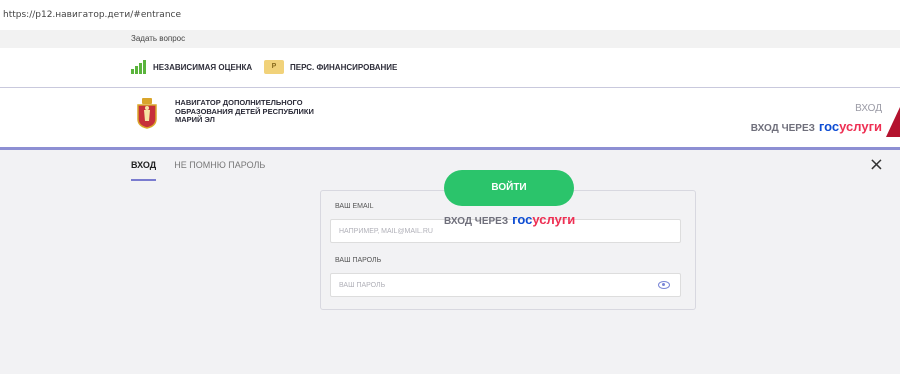  What do you see at coordinates (450, 39) in the screenshot?
I see `top-utility-bar: Задать вопрос` at bounding box center [450, 39].